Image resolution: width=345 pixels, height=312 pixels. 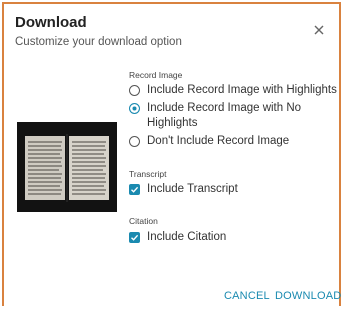 What do you see at coordinates (156, 75) in the screenshot?
I see `record-image-label: Record Image` at bounding box center [156, 75].